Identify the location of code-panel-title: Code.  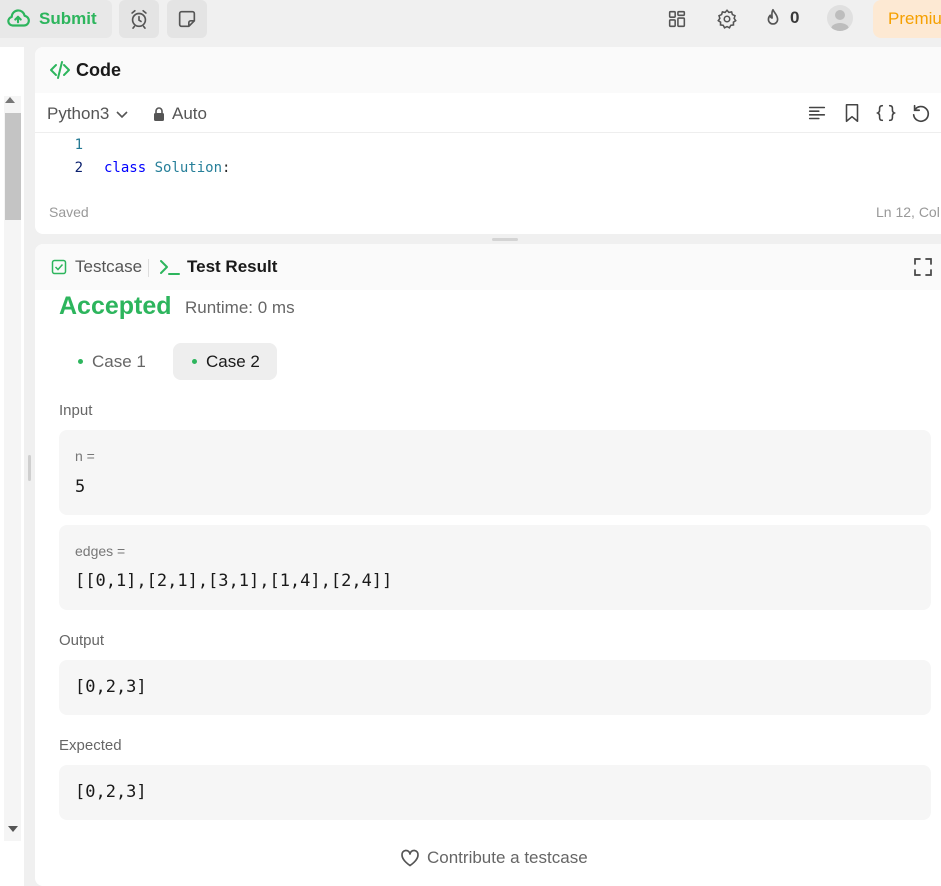
(98, 69).